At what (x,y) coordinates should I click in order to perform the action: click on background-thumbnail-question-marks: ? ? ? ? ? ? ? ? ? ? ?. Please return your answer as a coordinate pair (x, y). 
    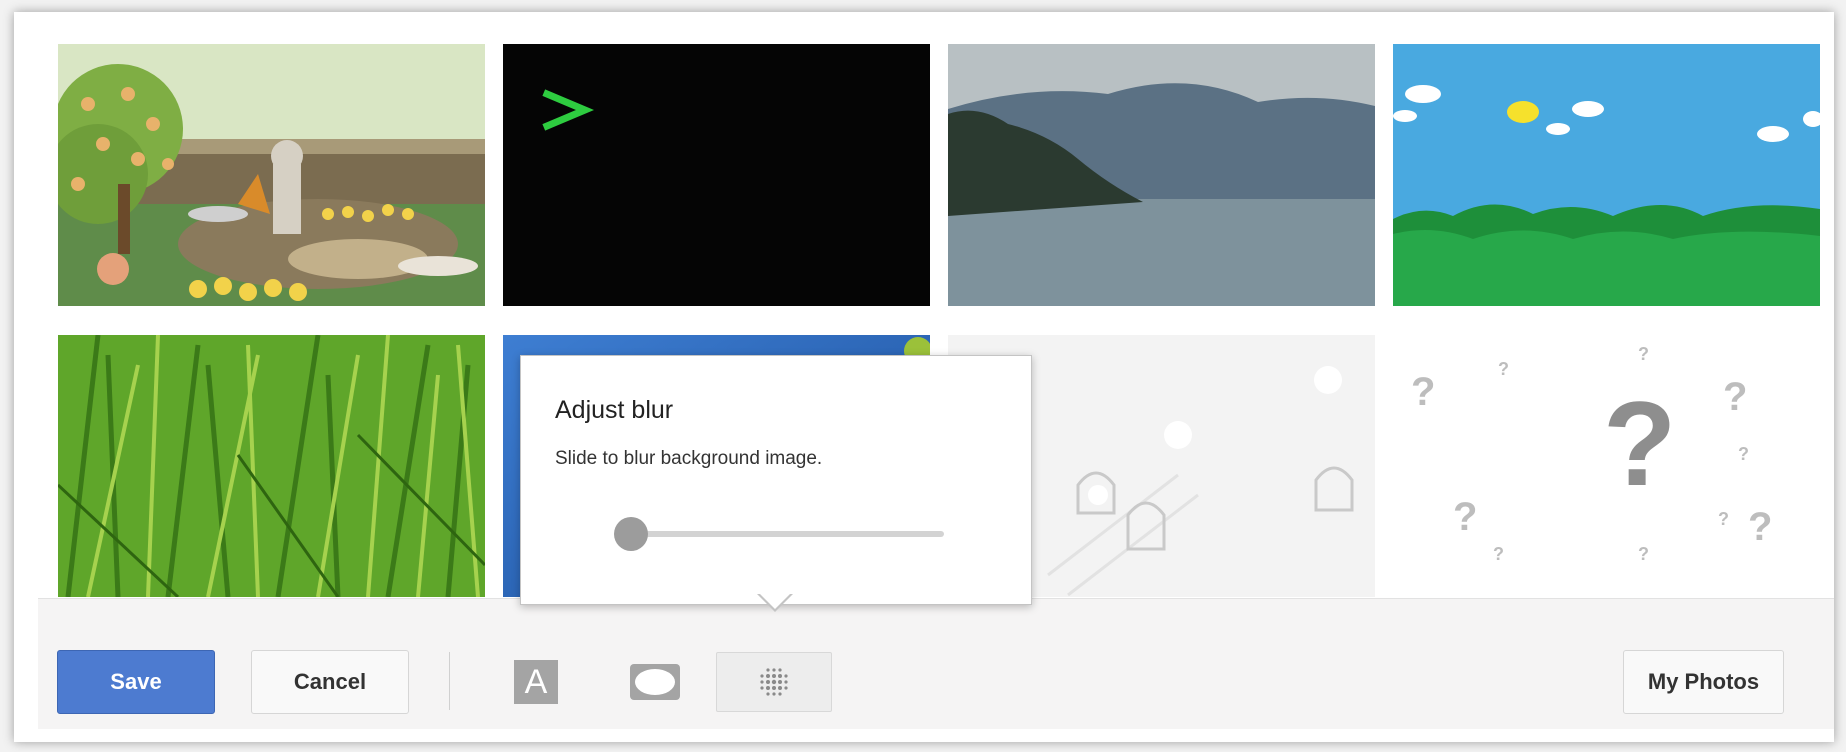
    Looking at the image, I should click on (1606, 466).